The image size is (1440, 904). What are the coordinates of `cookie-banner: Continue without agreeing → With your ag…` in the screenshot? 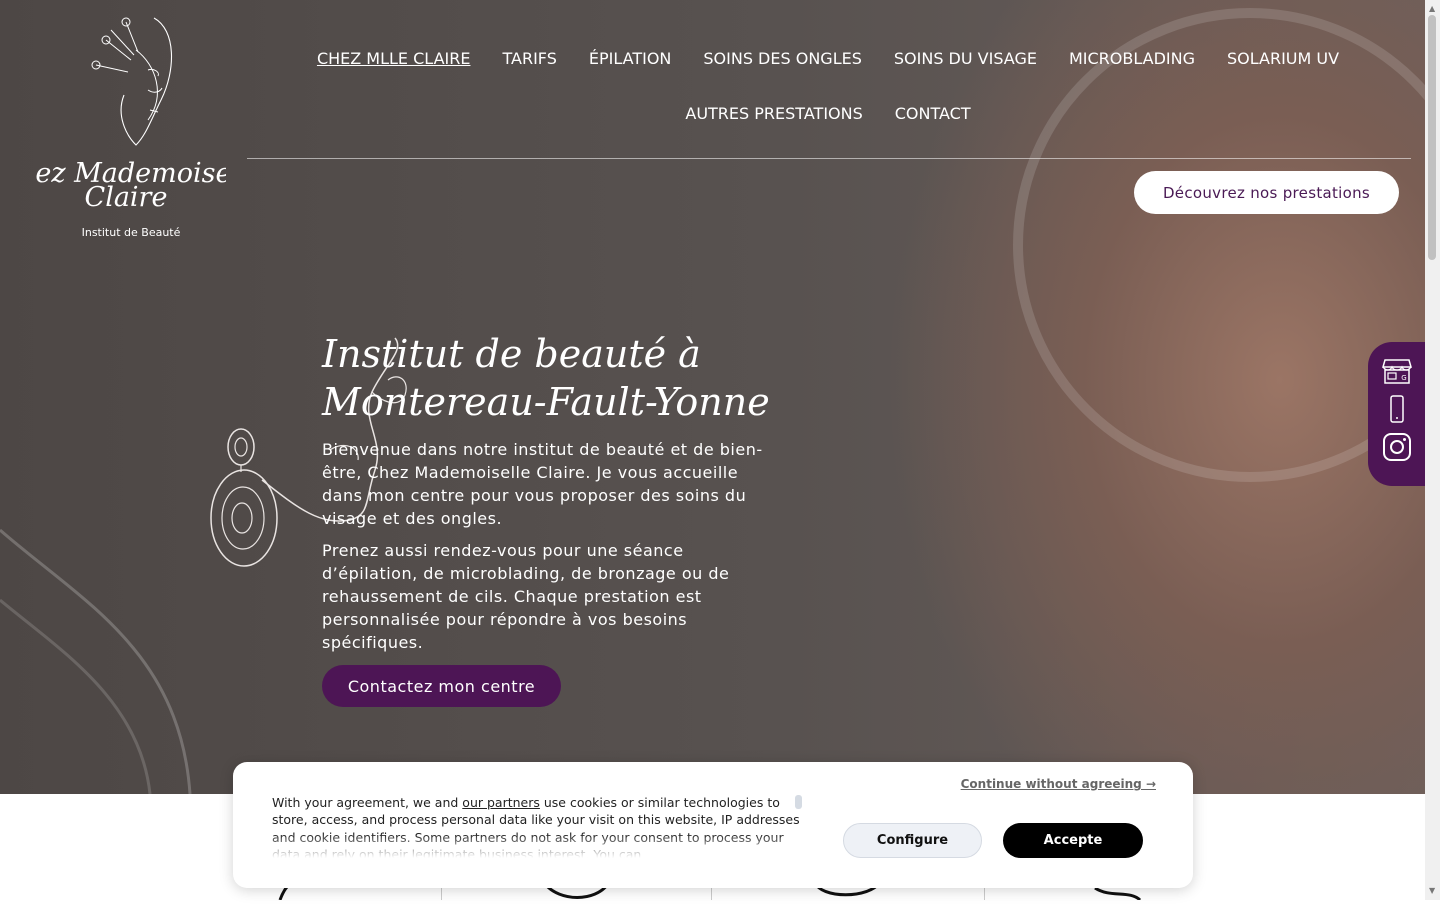 It's located at (713, 825).